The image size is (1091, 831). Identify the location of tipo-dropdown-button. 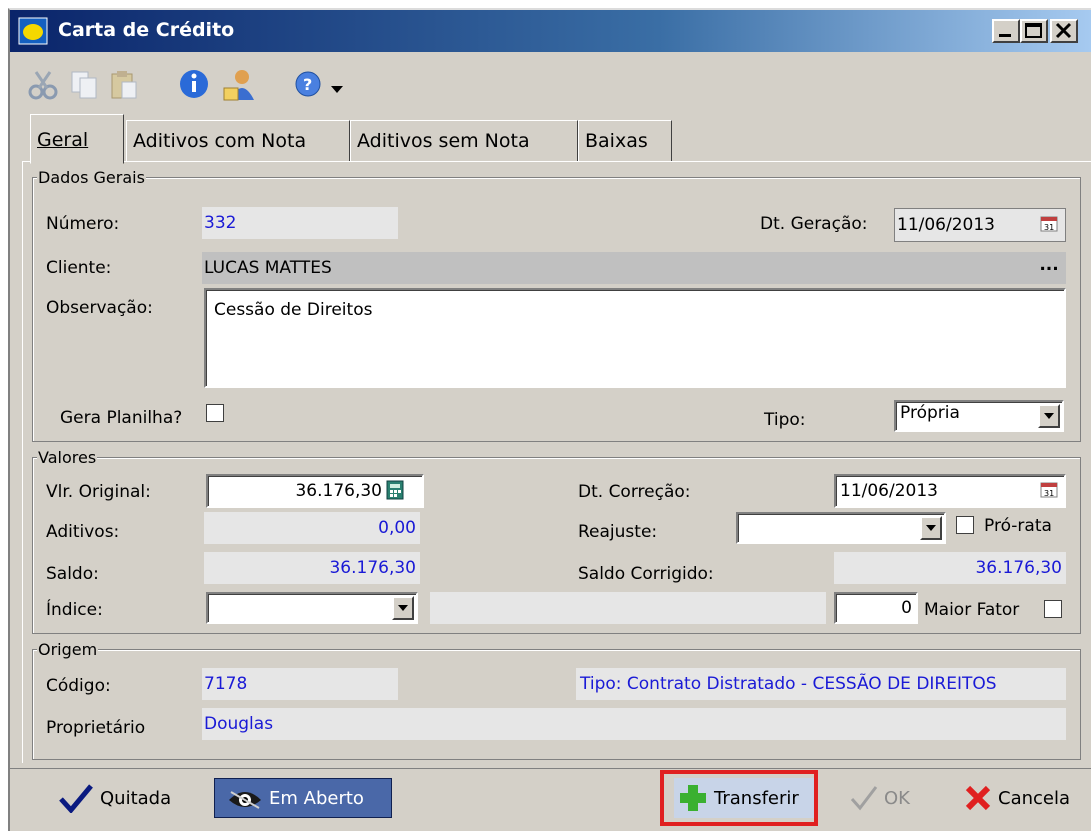
(1049, 416).